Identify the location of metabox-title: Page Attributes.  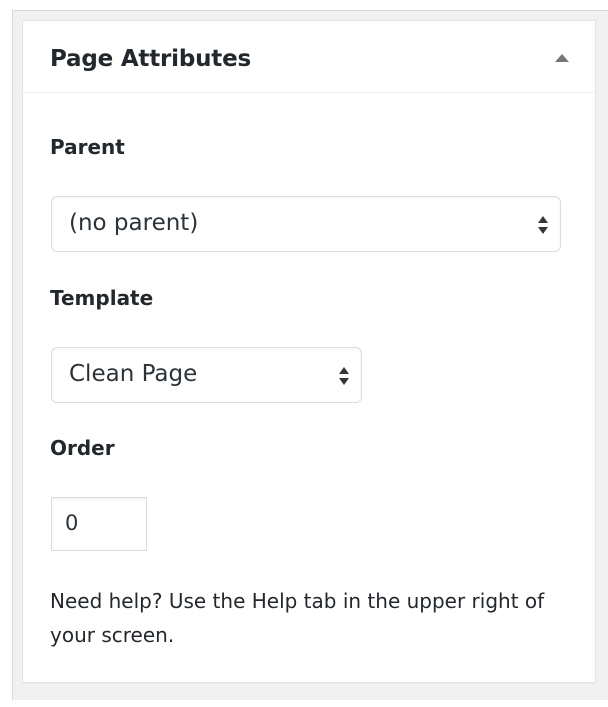
(150, 59).